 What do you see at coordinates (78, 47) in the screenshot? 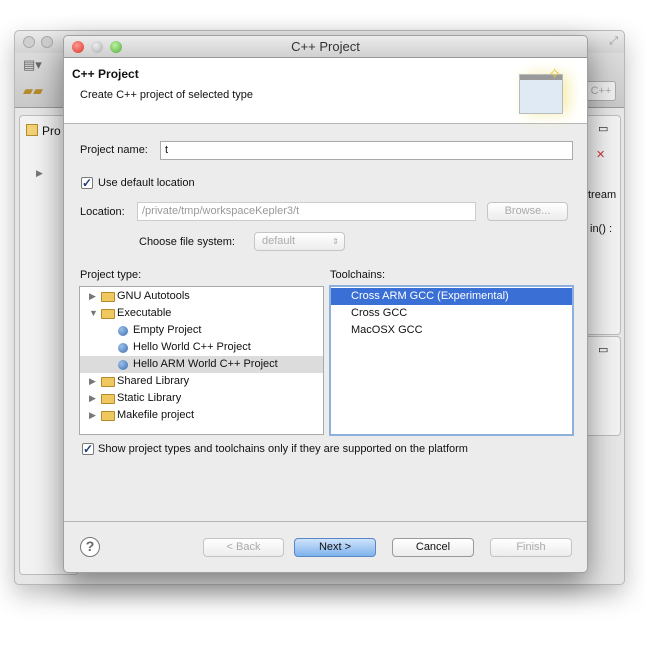
I see `close-button` at bounding box center [78, 47].